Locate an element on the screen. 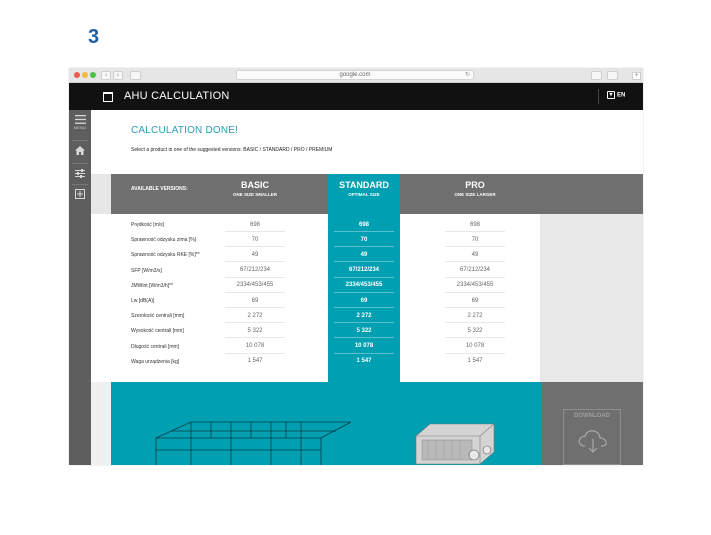 The image size is (711, 535). ahu-wireframe-image is located at coordinates (253, 443).